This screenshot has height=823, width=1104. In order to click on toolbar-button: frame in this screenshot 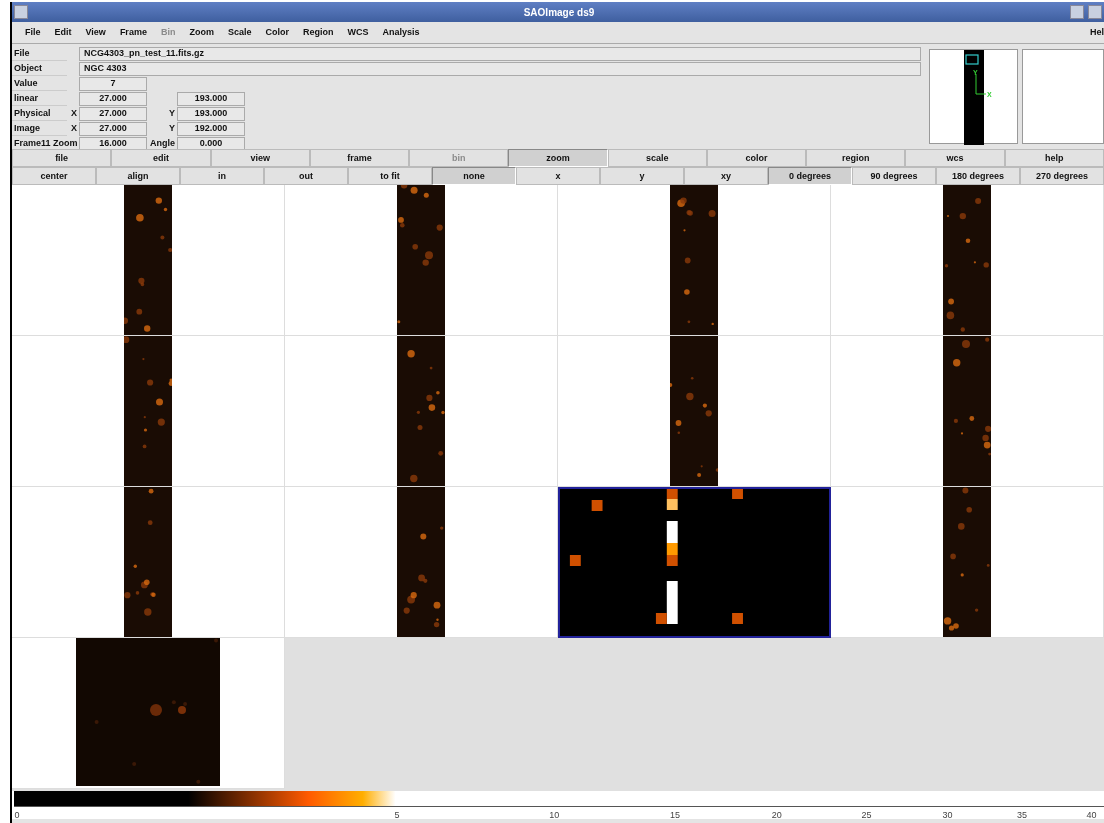, I will do `click(359, 158)`.